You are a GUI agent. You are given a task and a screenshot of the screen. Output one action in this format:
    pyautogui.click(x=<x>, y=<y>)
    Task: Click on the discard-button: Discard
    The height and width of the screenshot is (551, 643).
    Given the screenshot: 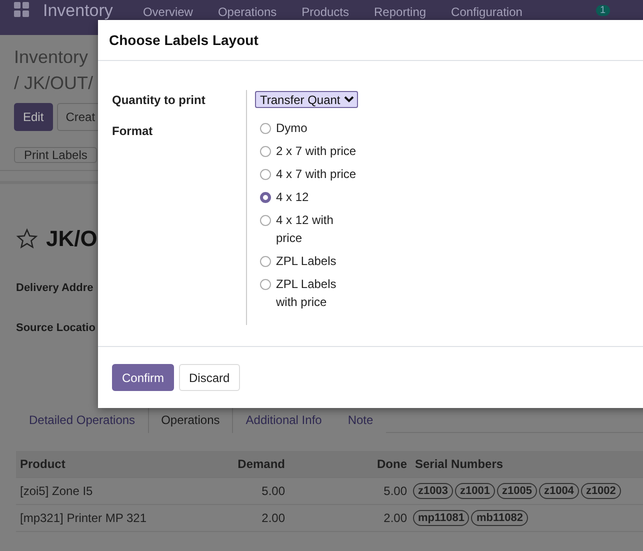 What is the action you would take?
    pyautogui.click(x=209, y=377)
    